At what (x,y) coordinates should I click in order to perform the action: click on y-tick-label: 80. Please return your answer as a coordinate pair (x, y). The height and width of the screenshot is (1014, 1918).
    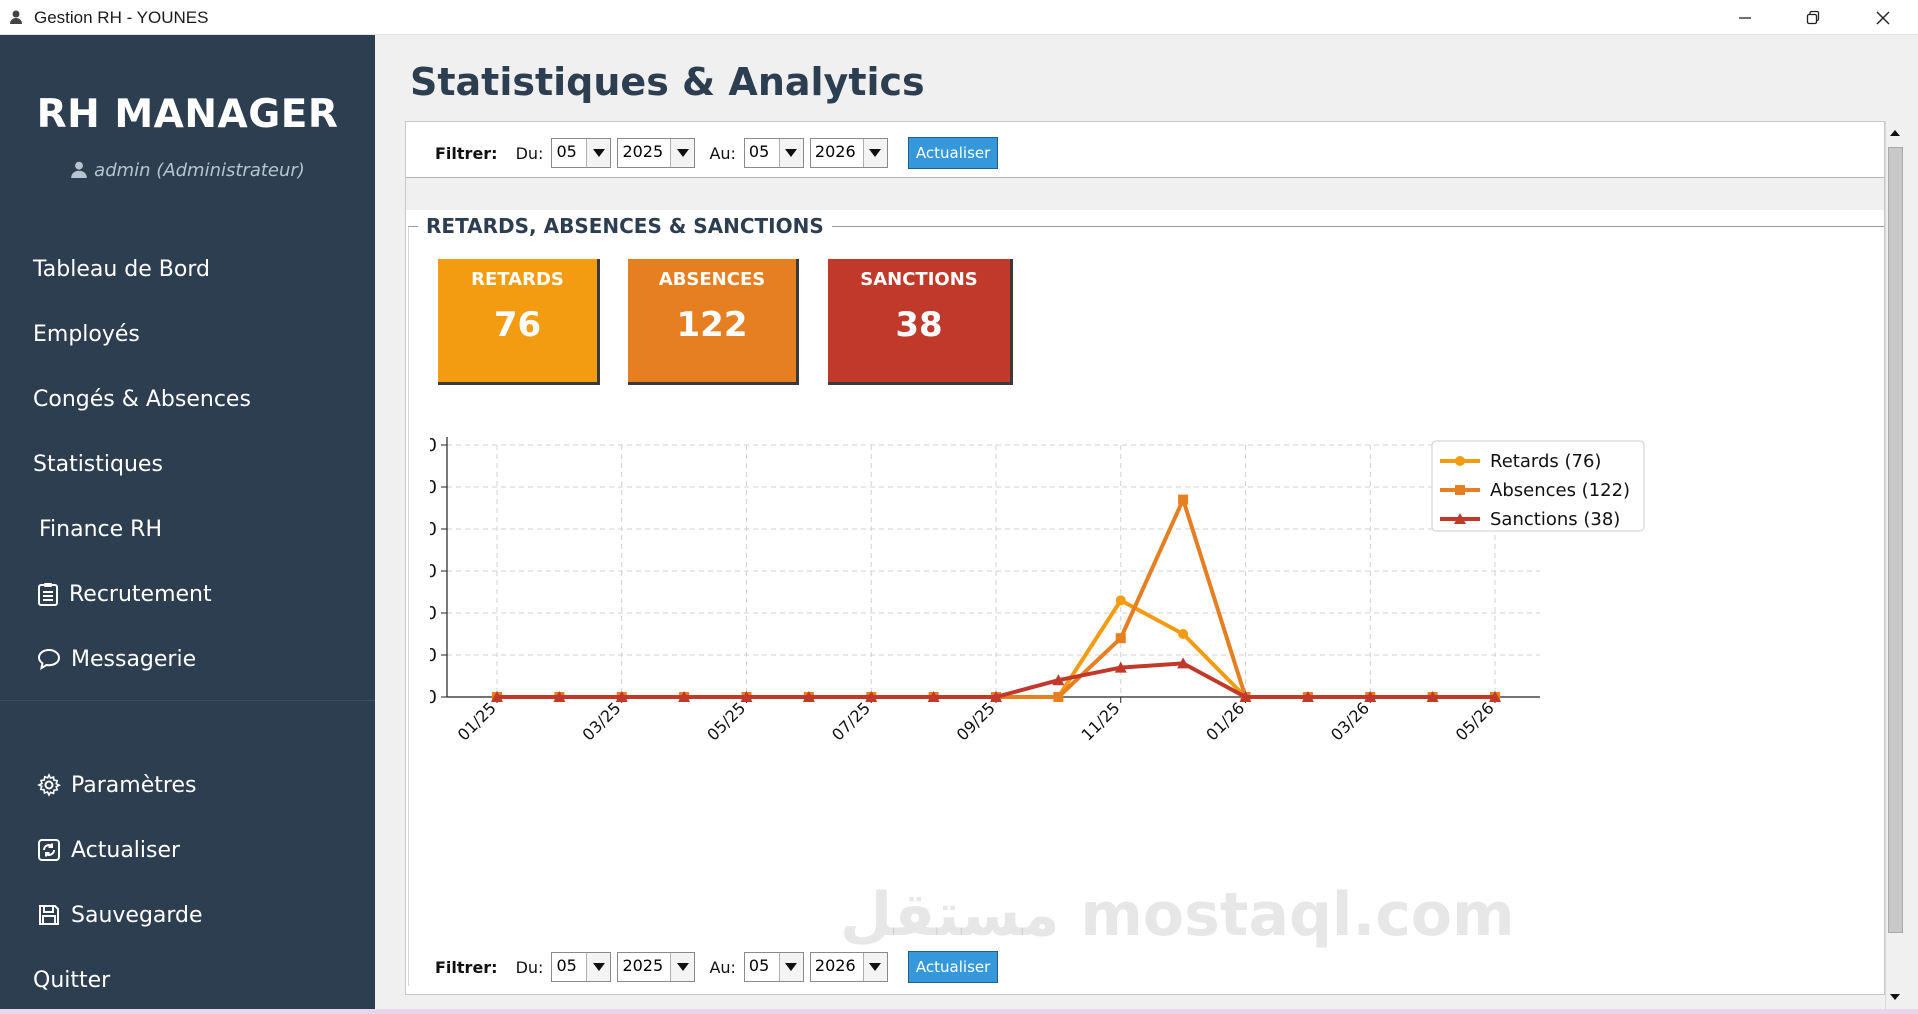
    Looking at the image, I should click on (433, 529).